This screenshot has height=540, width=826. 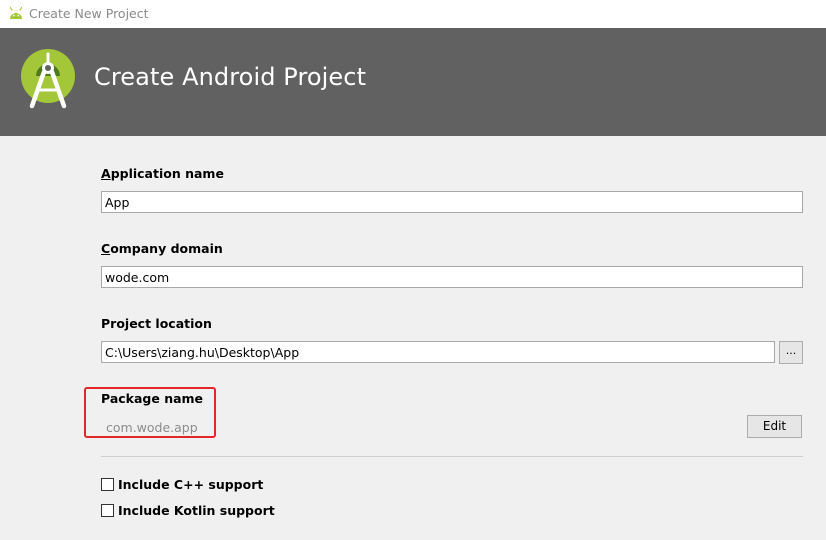 What do you see at coordinates (162, 173) in the screenshot?
I see `application-name-label: Application name` at bounding box center [162, 173].